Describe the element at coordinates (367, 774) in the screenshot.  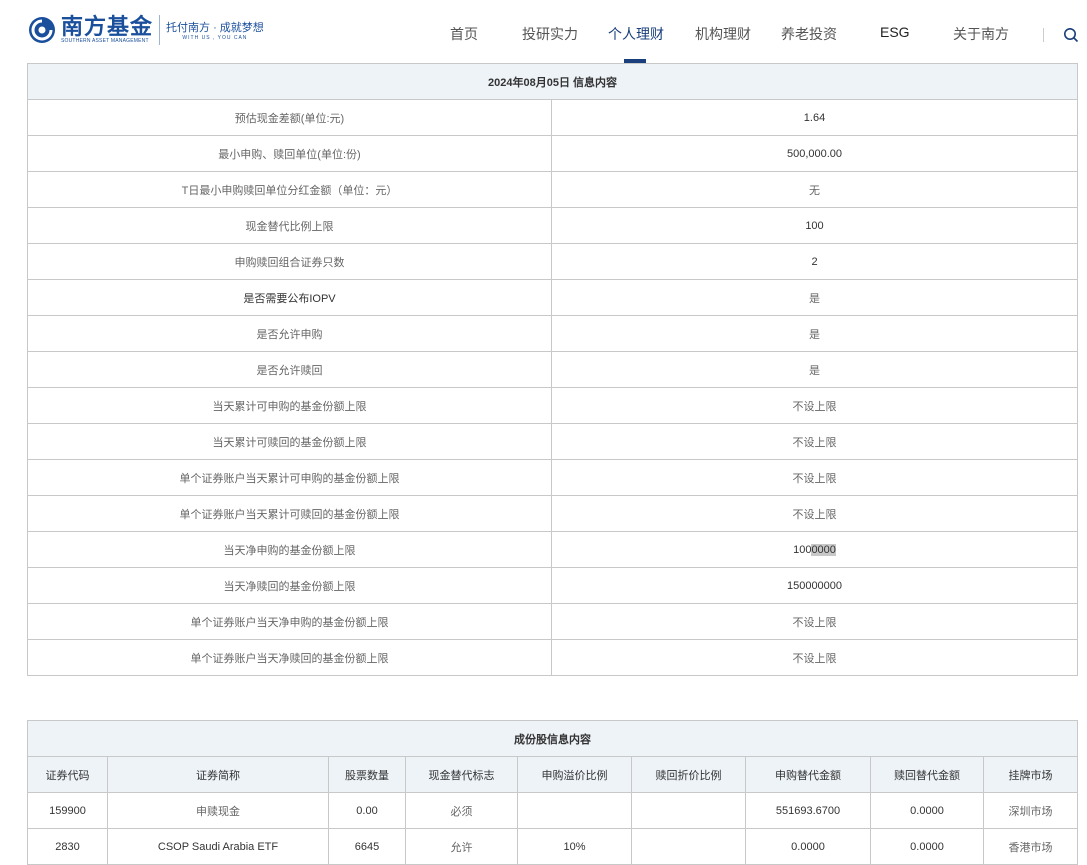
I see `column-header: 股票数量` at that location.